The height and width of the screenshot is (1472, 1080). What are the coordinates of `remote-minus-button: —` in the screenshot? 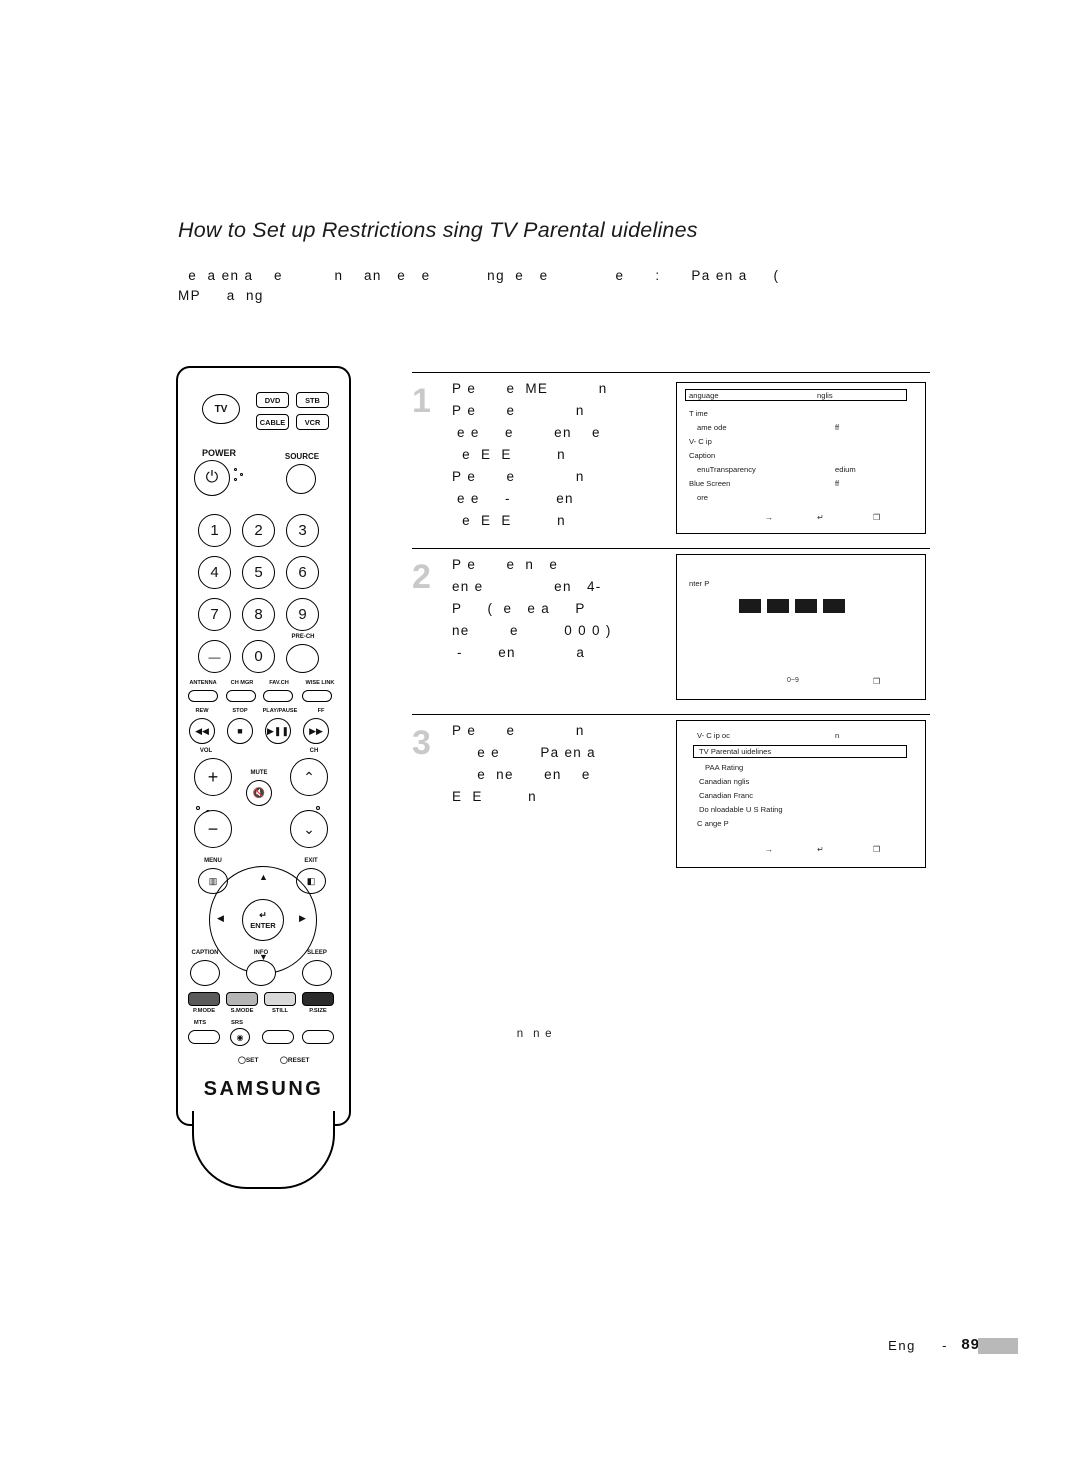 It's located at (214, 656).